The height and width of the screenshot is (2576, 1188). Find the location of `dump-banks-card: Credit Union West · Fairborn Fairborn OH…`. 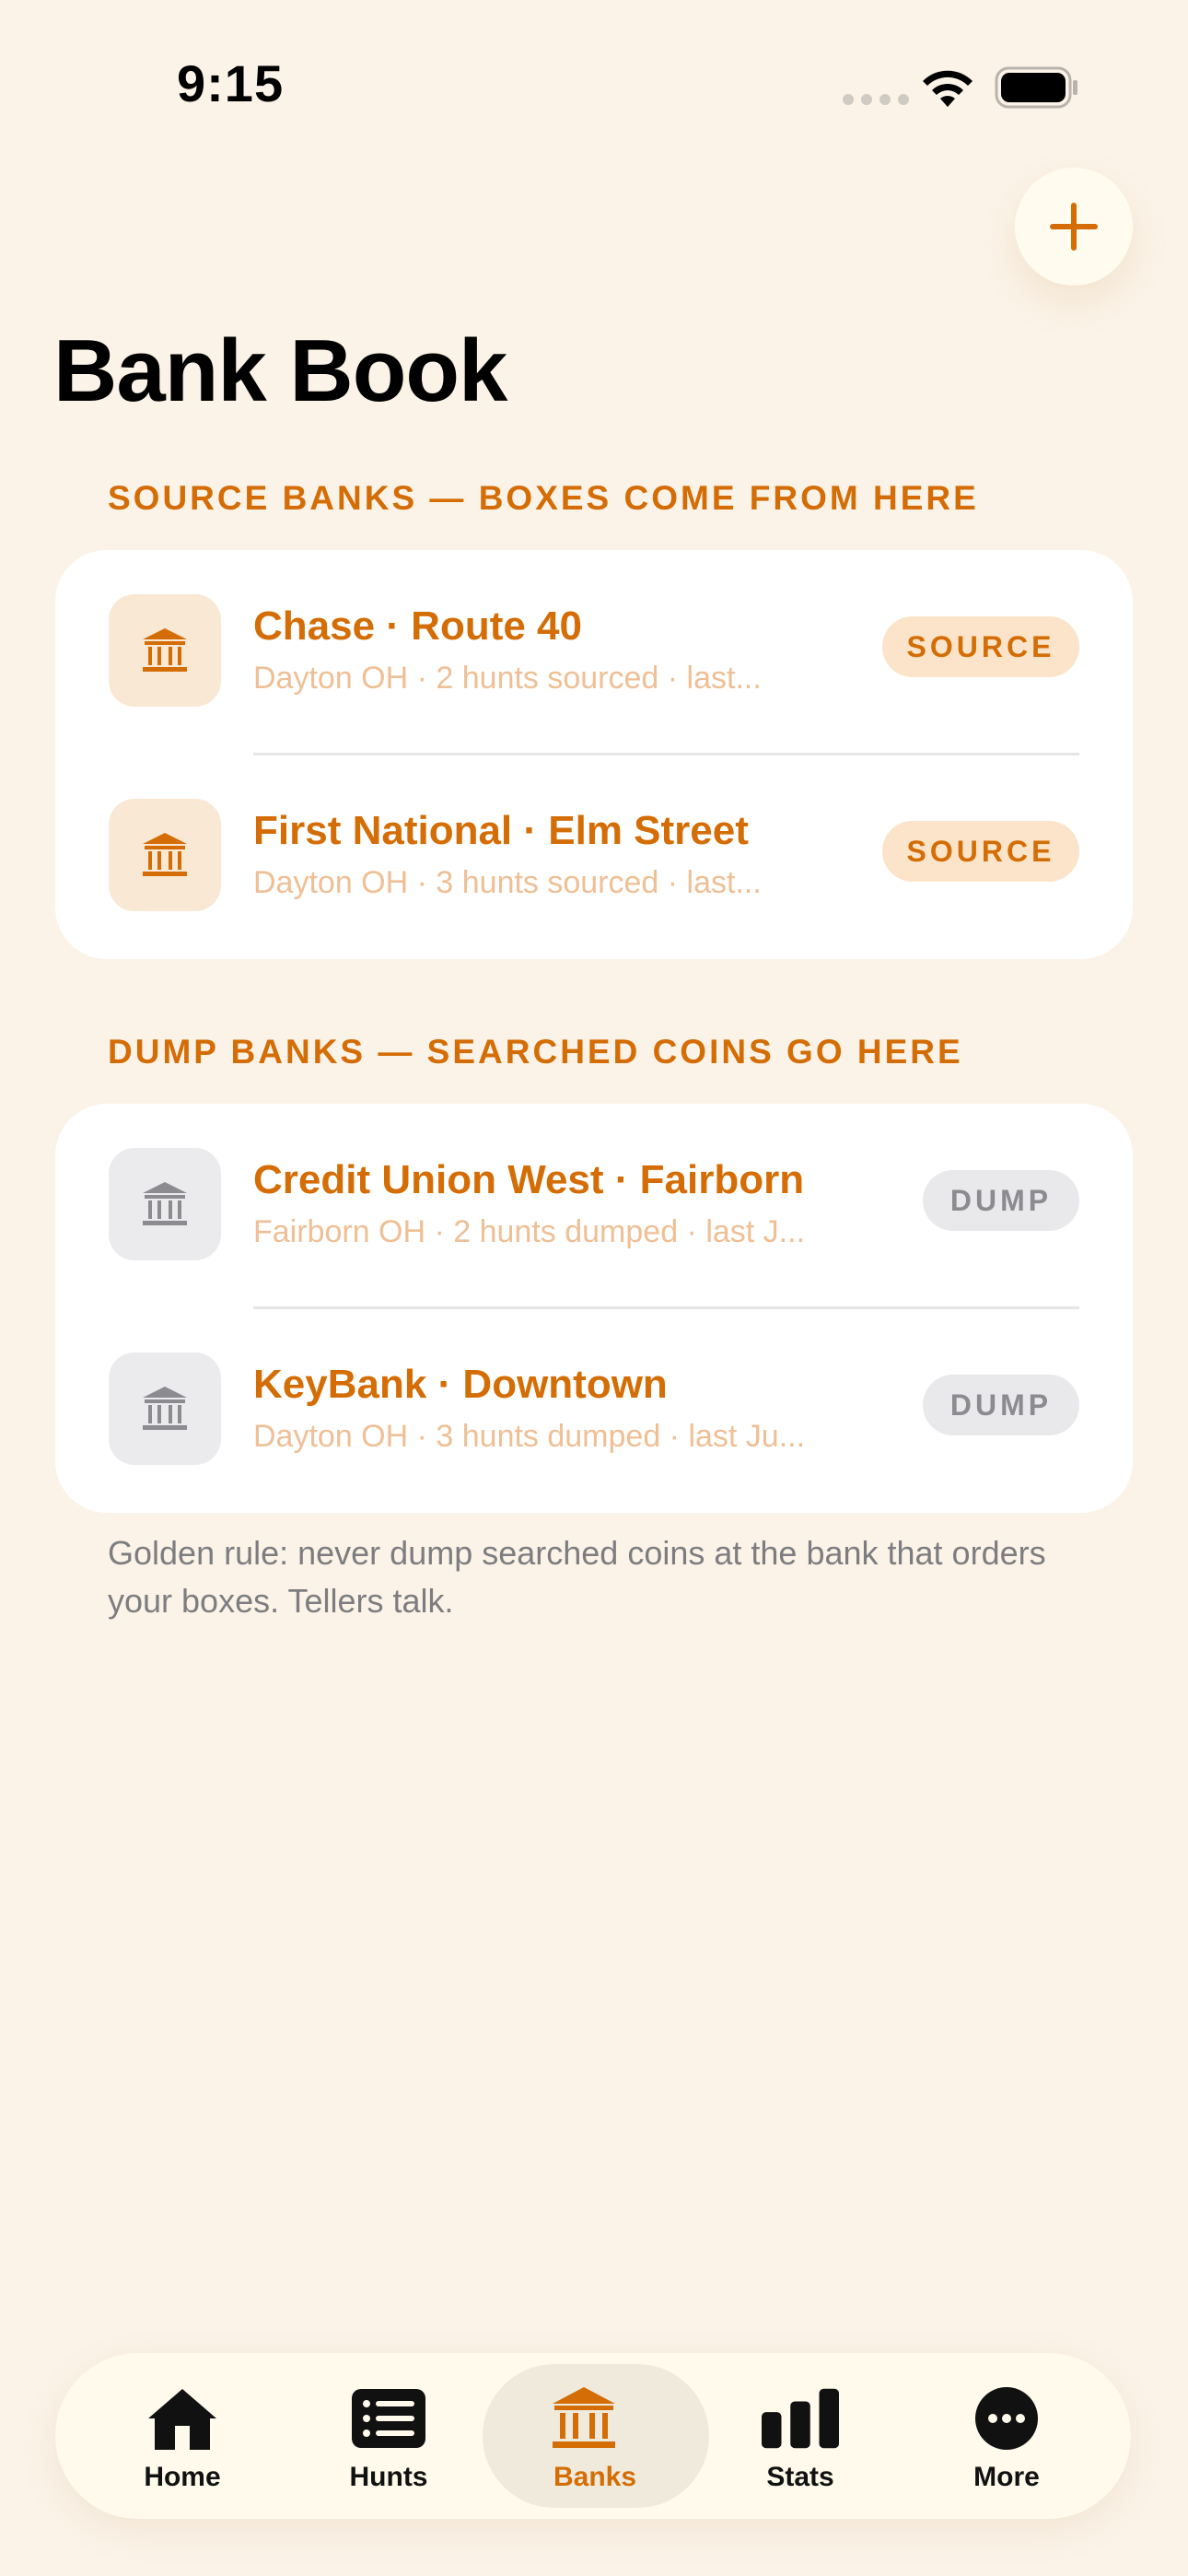

dump-banks-card: Credit Union West · Fairborn Fairborn OH… is located at coordinates (594, 1308).